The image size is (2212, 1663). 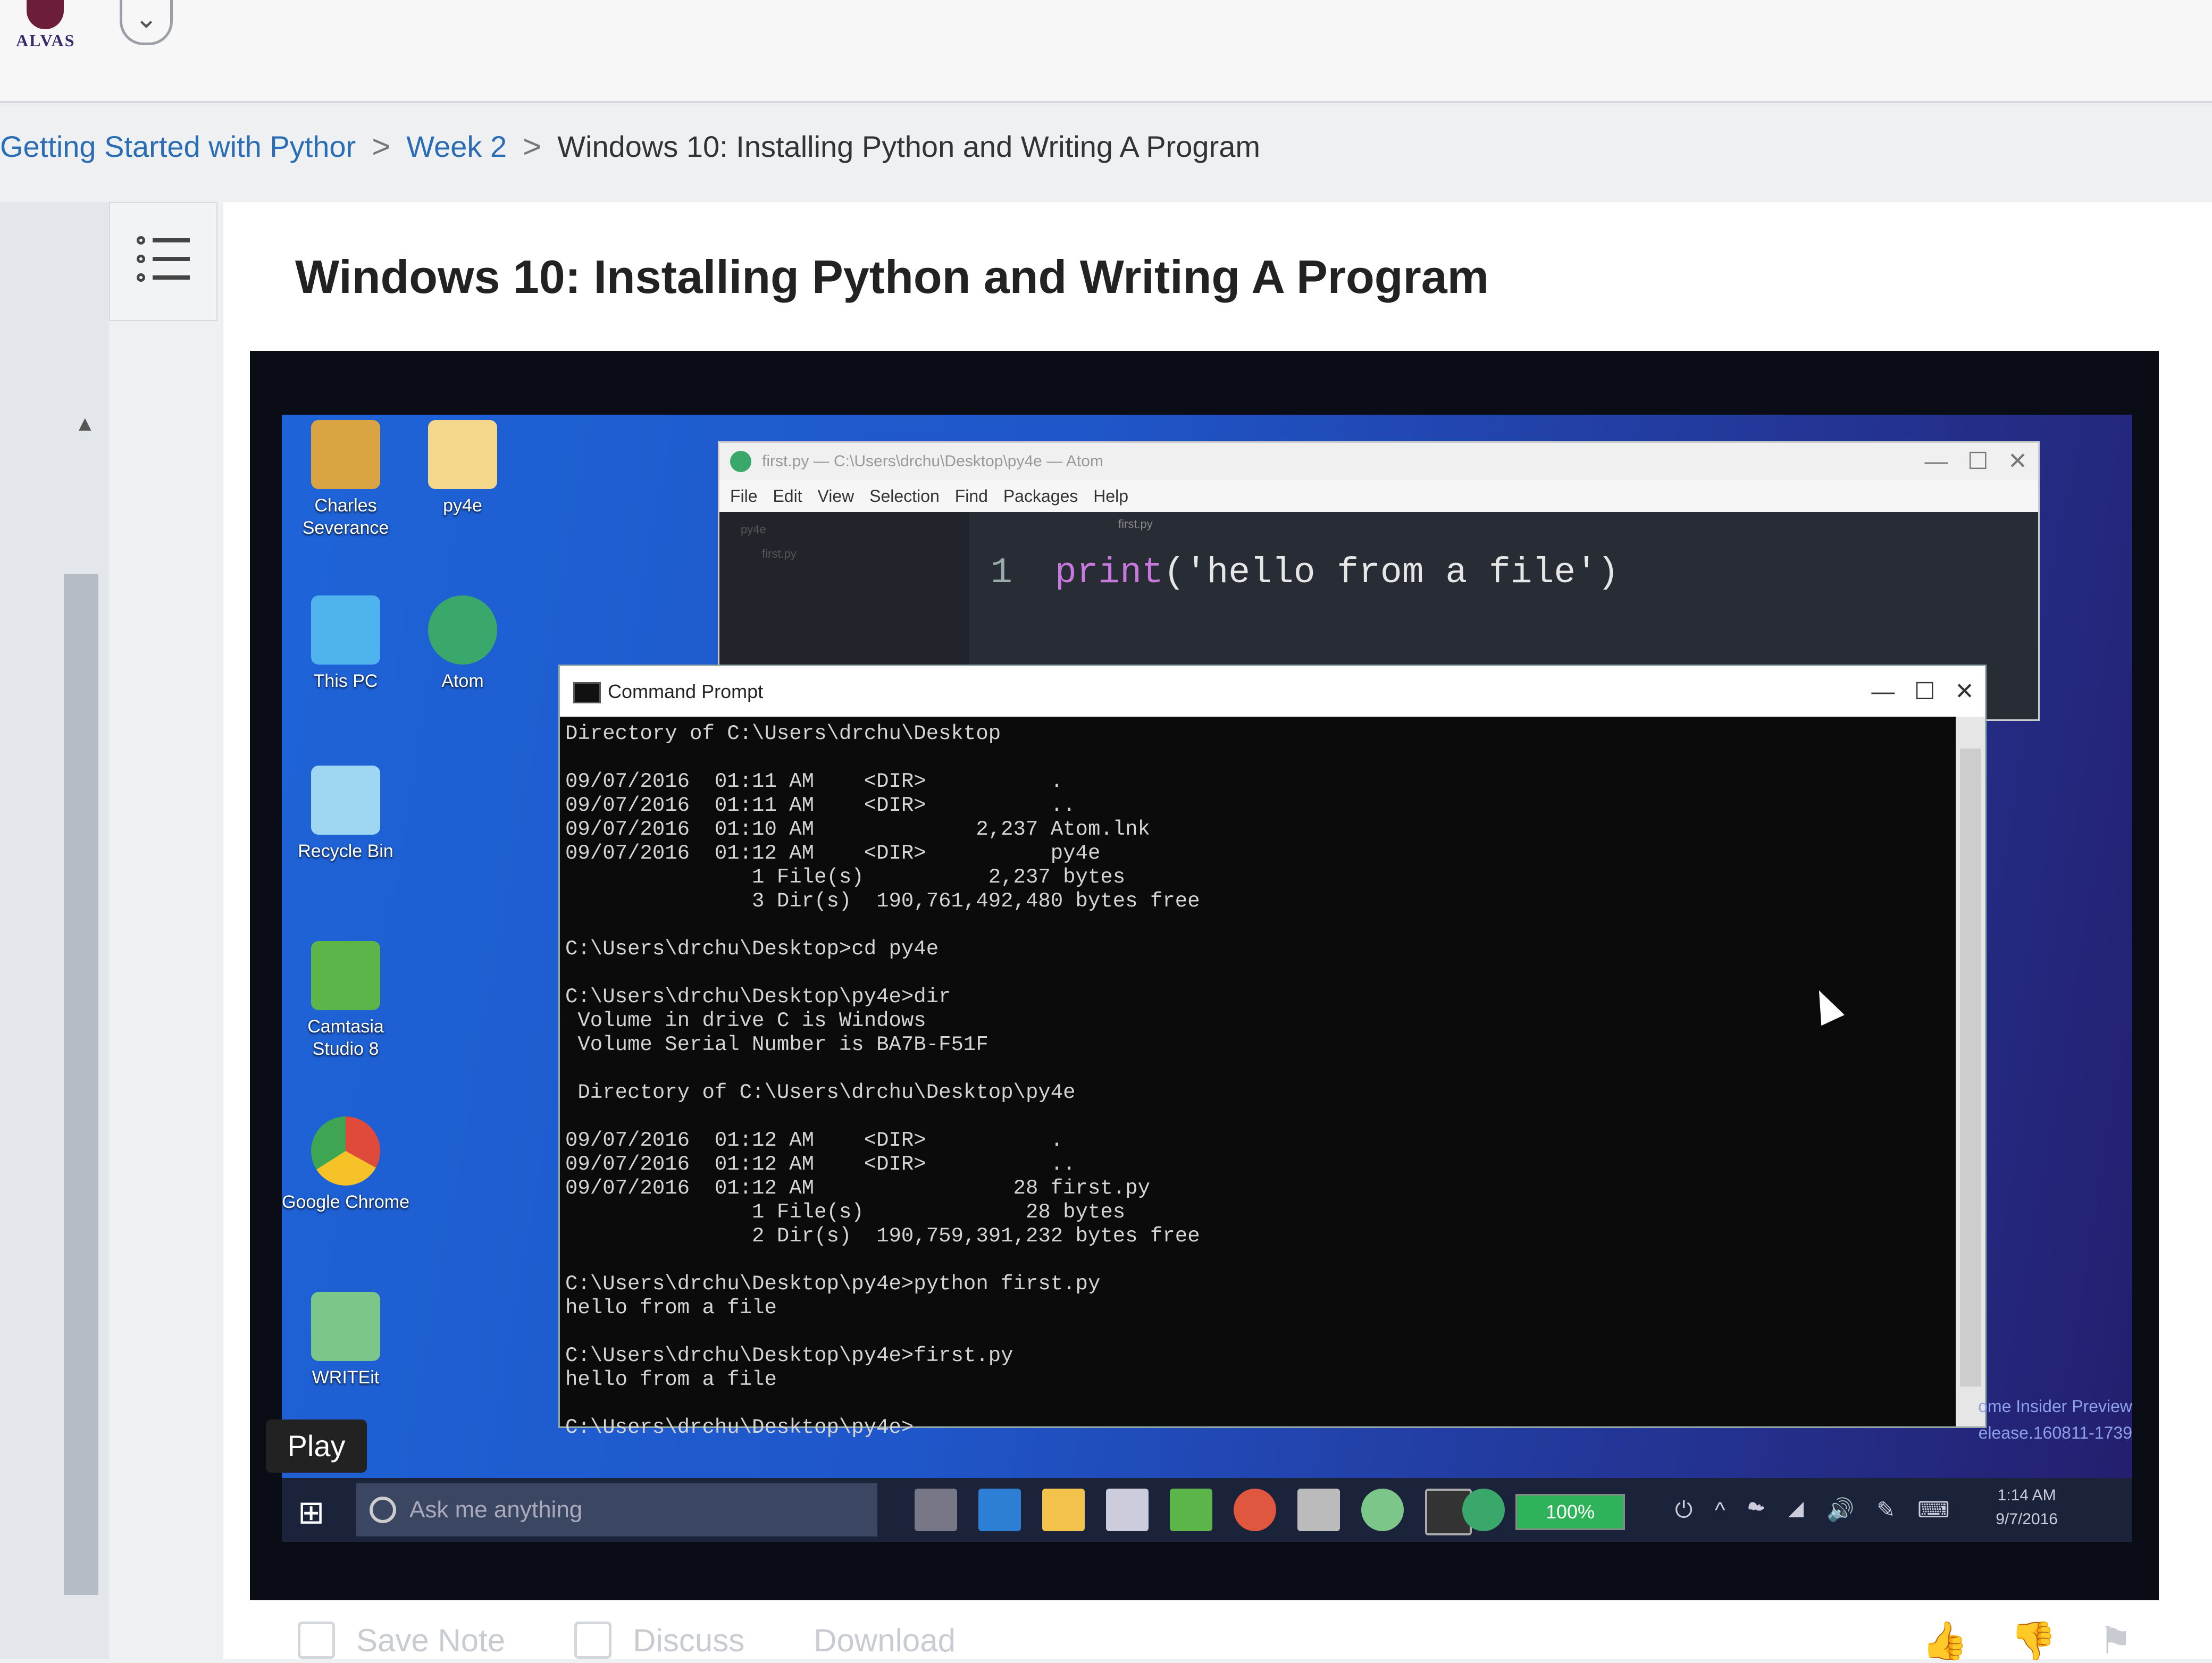 I want to click on desktop-icon-py4e: py4e, so click(x=462, y=468).